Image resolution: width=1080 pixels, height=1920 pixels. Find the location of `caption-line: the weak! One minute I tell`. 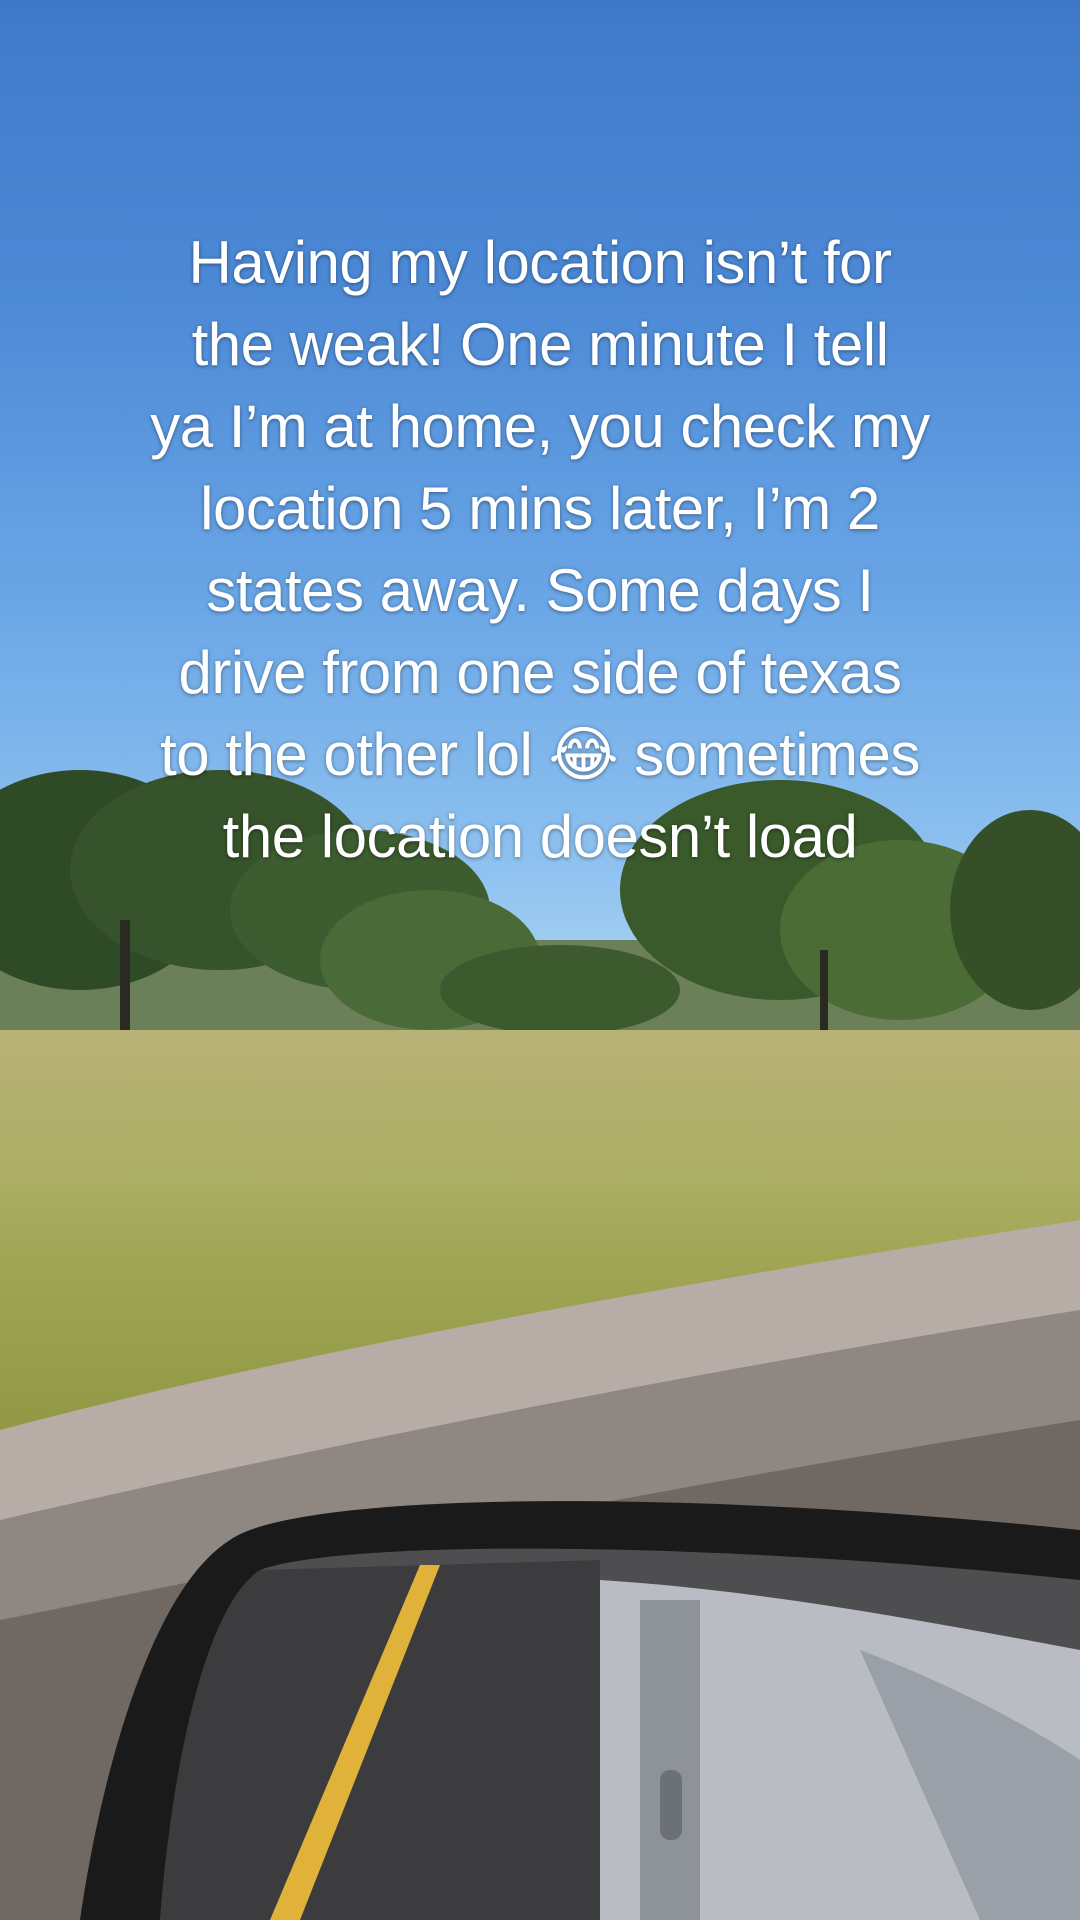

caption-line: the weak! One minute I tell is located at coordinates (540, 344).